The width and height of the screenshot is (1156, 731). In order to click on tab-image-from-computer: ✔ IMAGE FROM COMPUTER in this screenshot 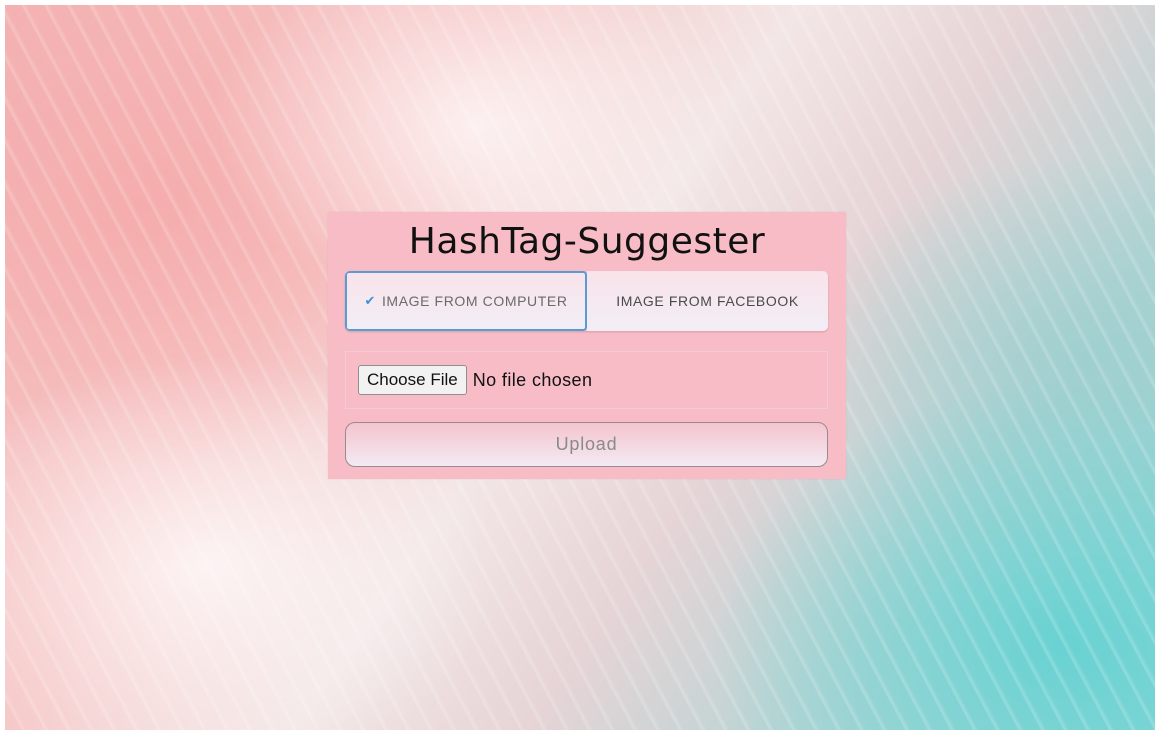, I will do `click(466, 301)`.